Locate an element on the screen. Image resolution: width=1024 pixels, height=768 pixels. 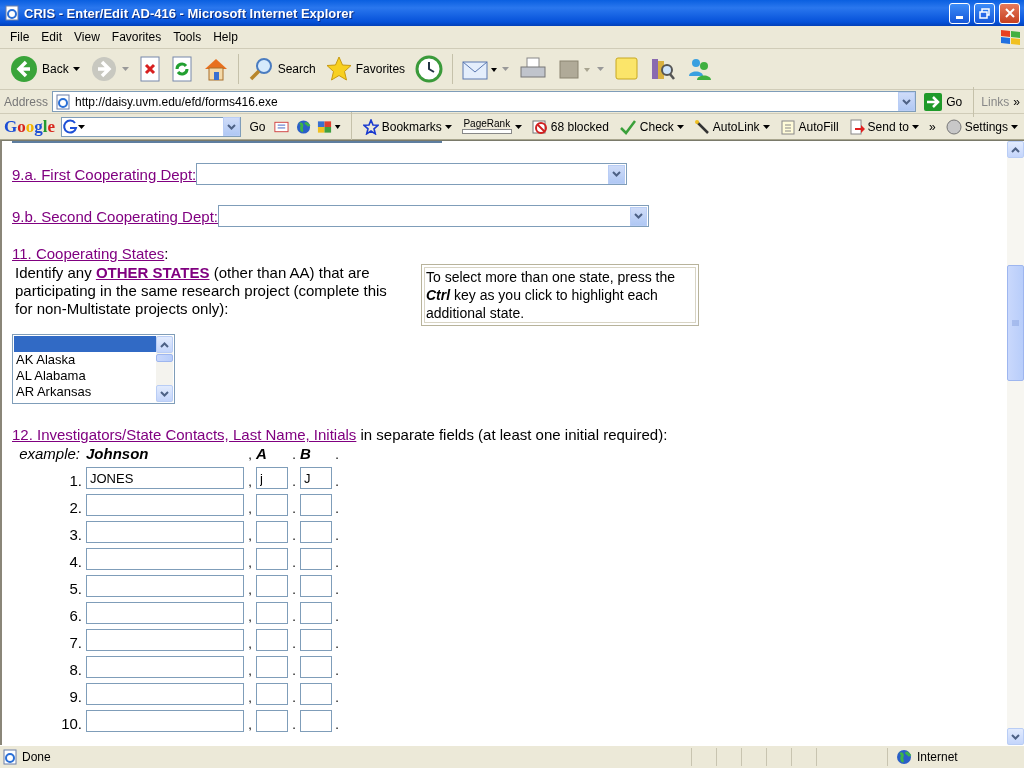
security-zone: Internet is located at coordinates (955, 757).